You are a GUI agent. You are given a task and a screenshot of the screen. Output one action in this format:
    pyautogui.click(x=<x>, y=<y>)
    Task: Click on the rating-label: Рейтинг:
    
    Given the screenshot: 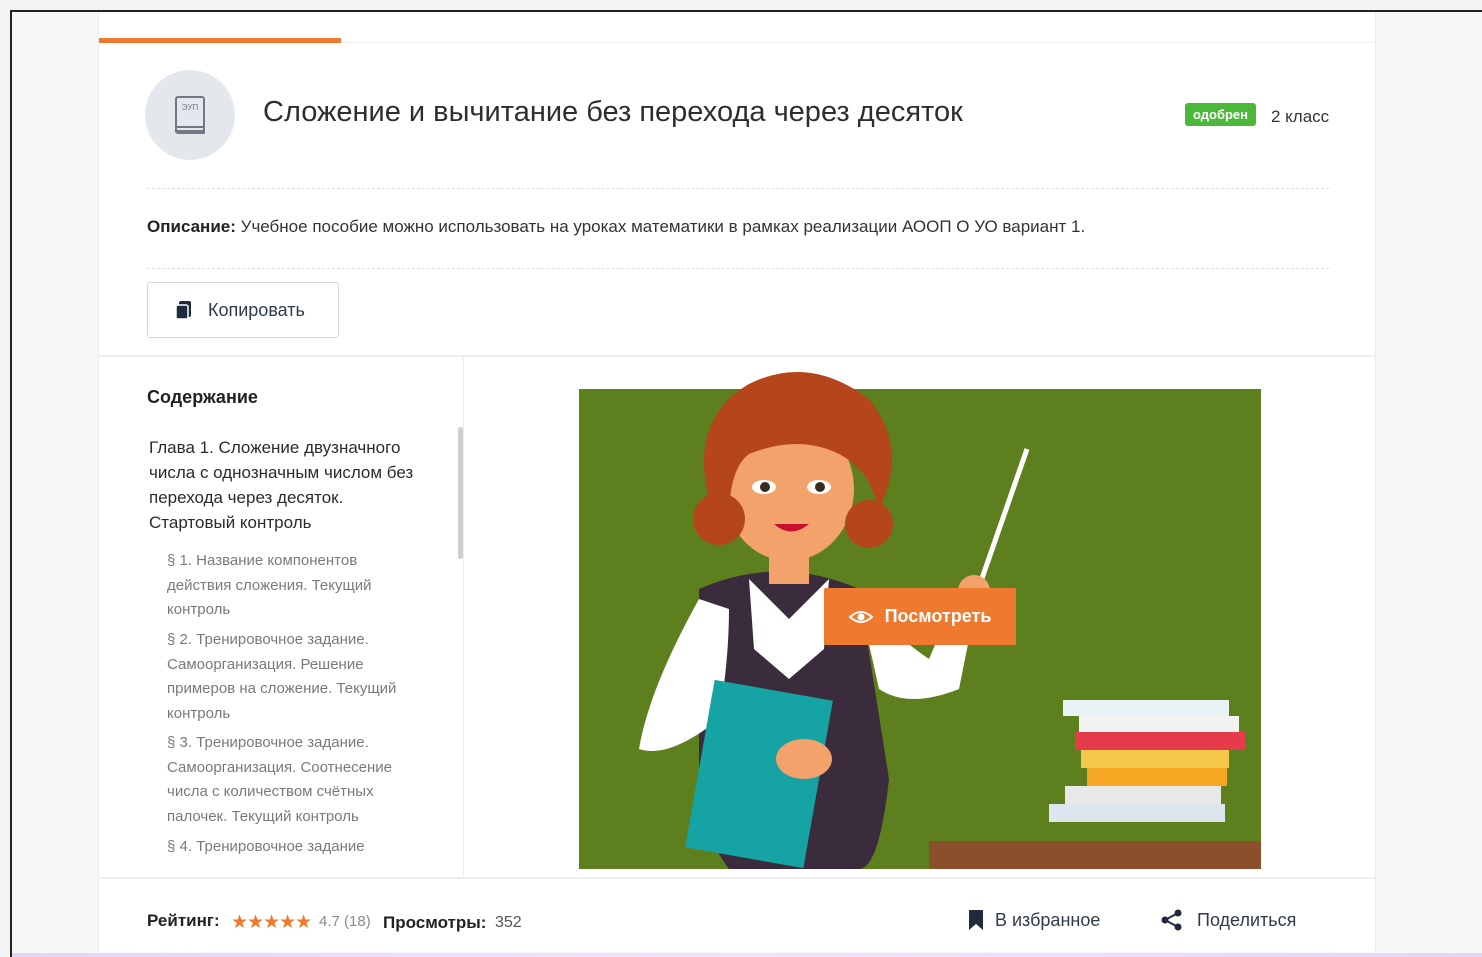 What is the action you would take?
    pyautogui.click(x=183, y=920)
    